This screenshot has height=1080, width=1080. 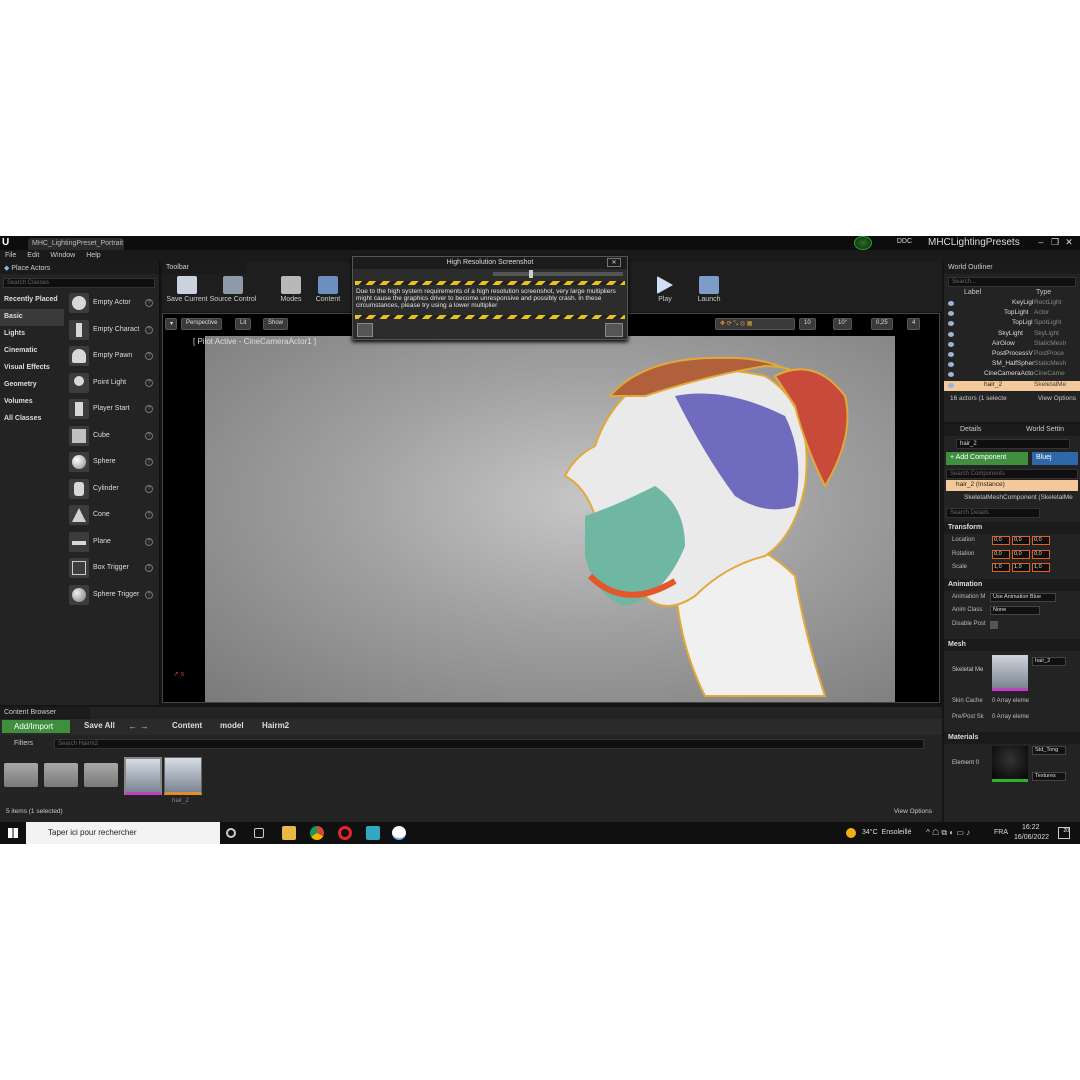 I want to click on outliner-row: SkyLight SkyLight, so click(x=1012, y=335).